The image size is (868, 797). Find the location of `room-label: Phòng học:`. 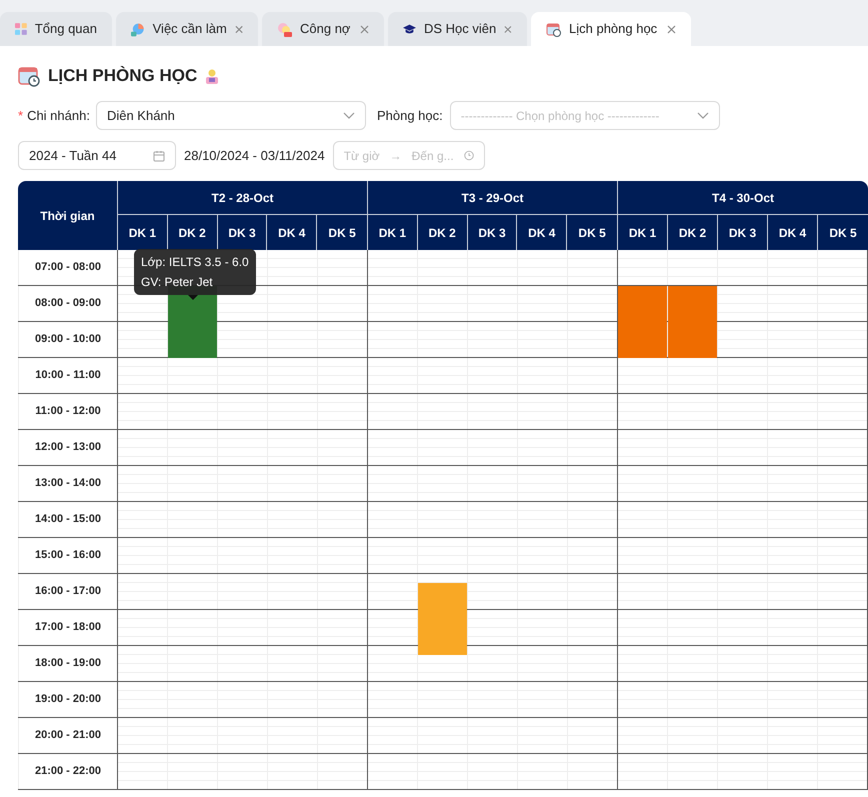

room-label: Phòng học: is located at coordinates (409, 115).